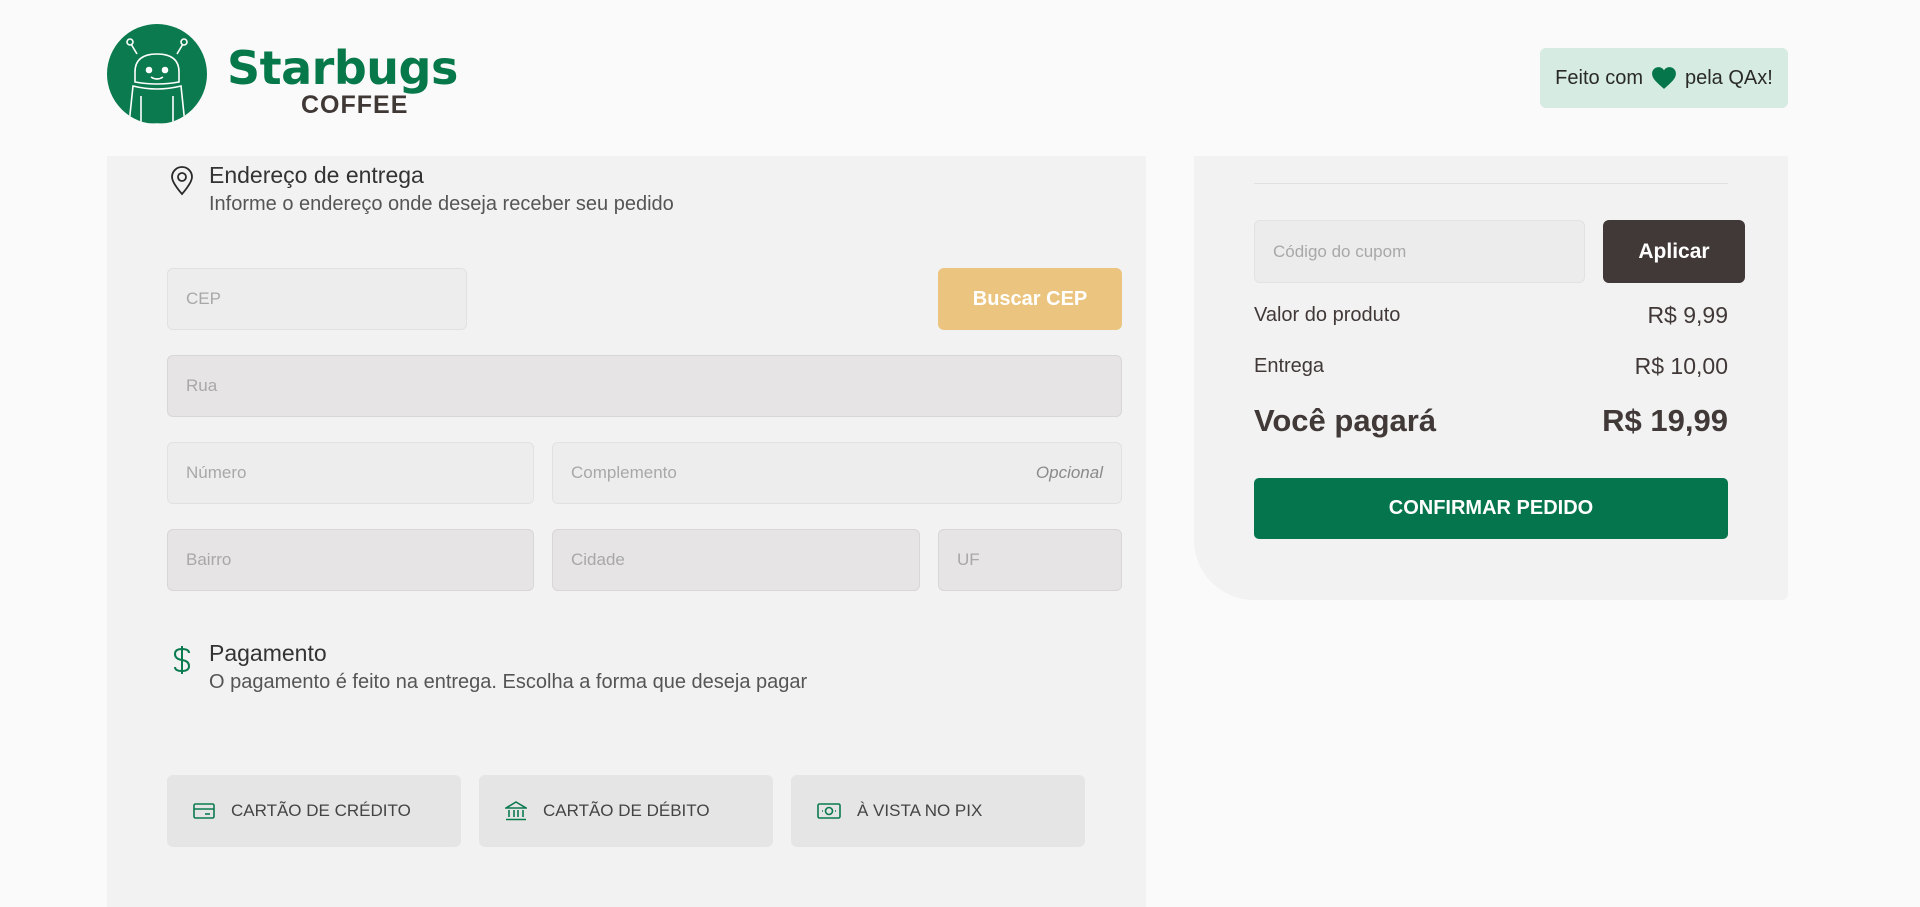  I want to click on heart-icon, so click(1664, 78).